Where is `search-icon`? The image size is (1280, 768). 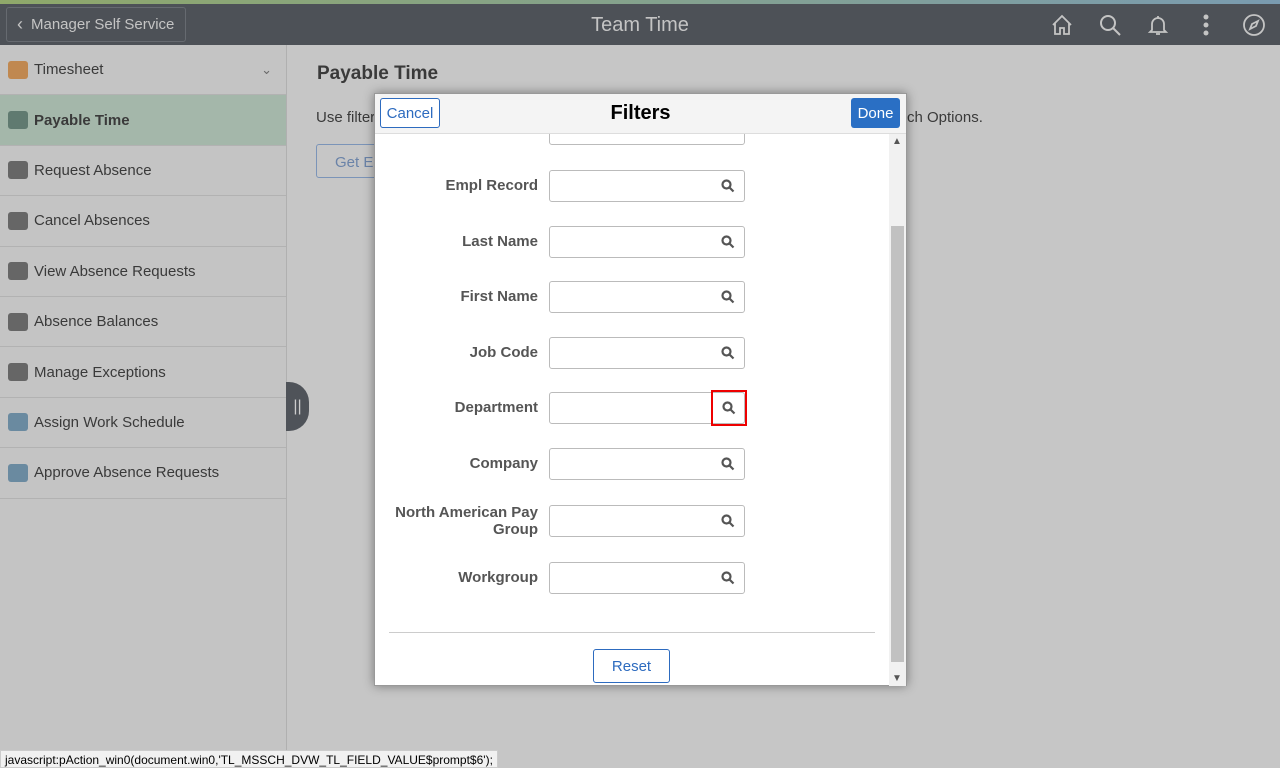 search-icon is located at coordinates (1110, 25).